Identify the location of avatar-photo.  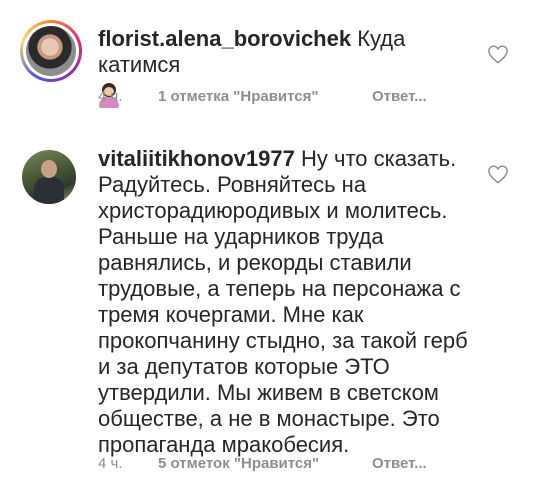
(51, 51).